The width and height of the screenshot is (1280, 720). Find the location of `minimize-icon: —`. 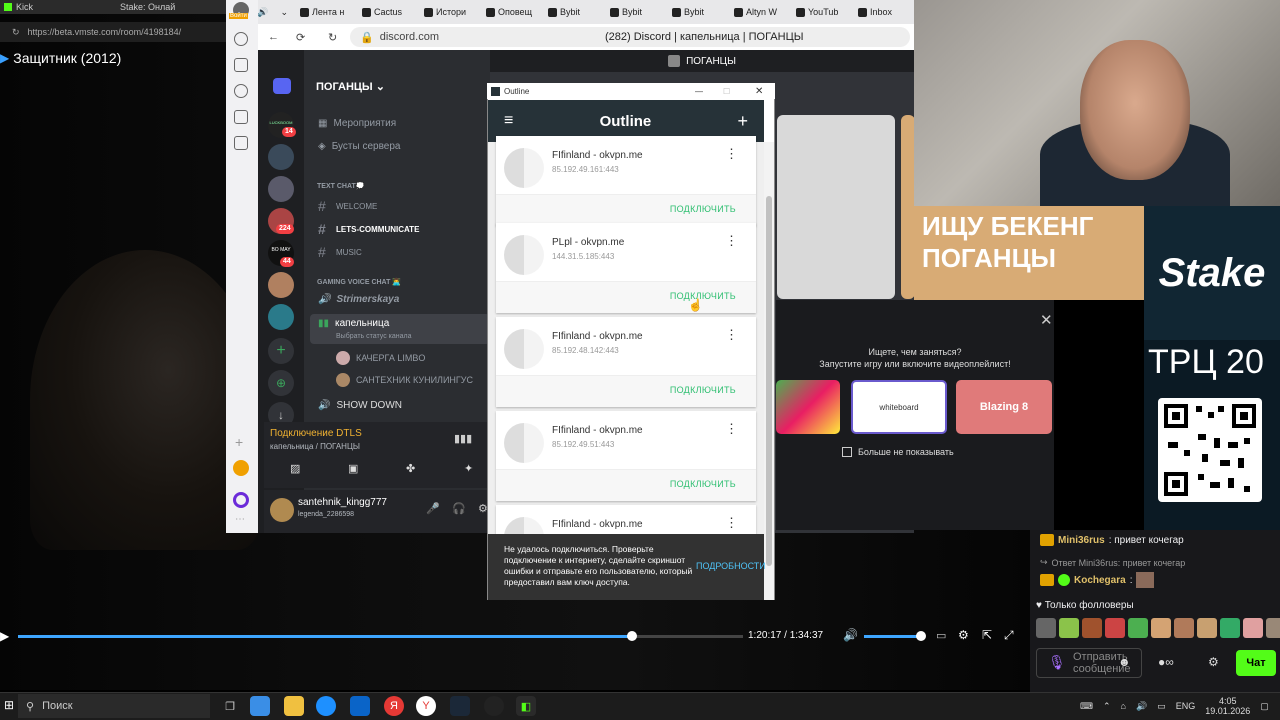

minimize-icon: — is located at coordinates (699, 91).